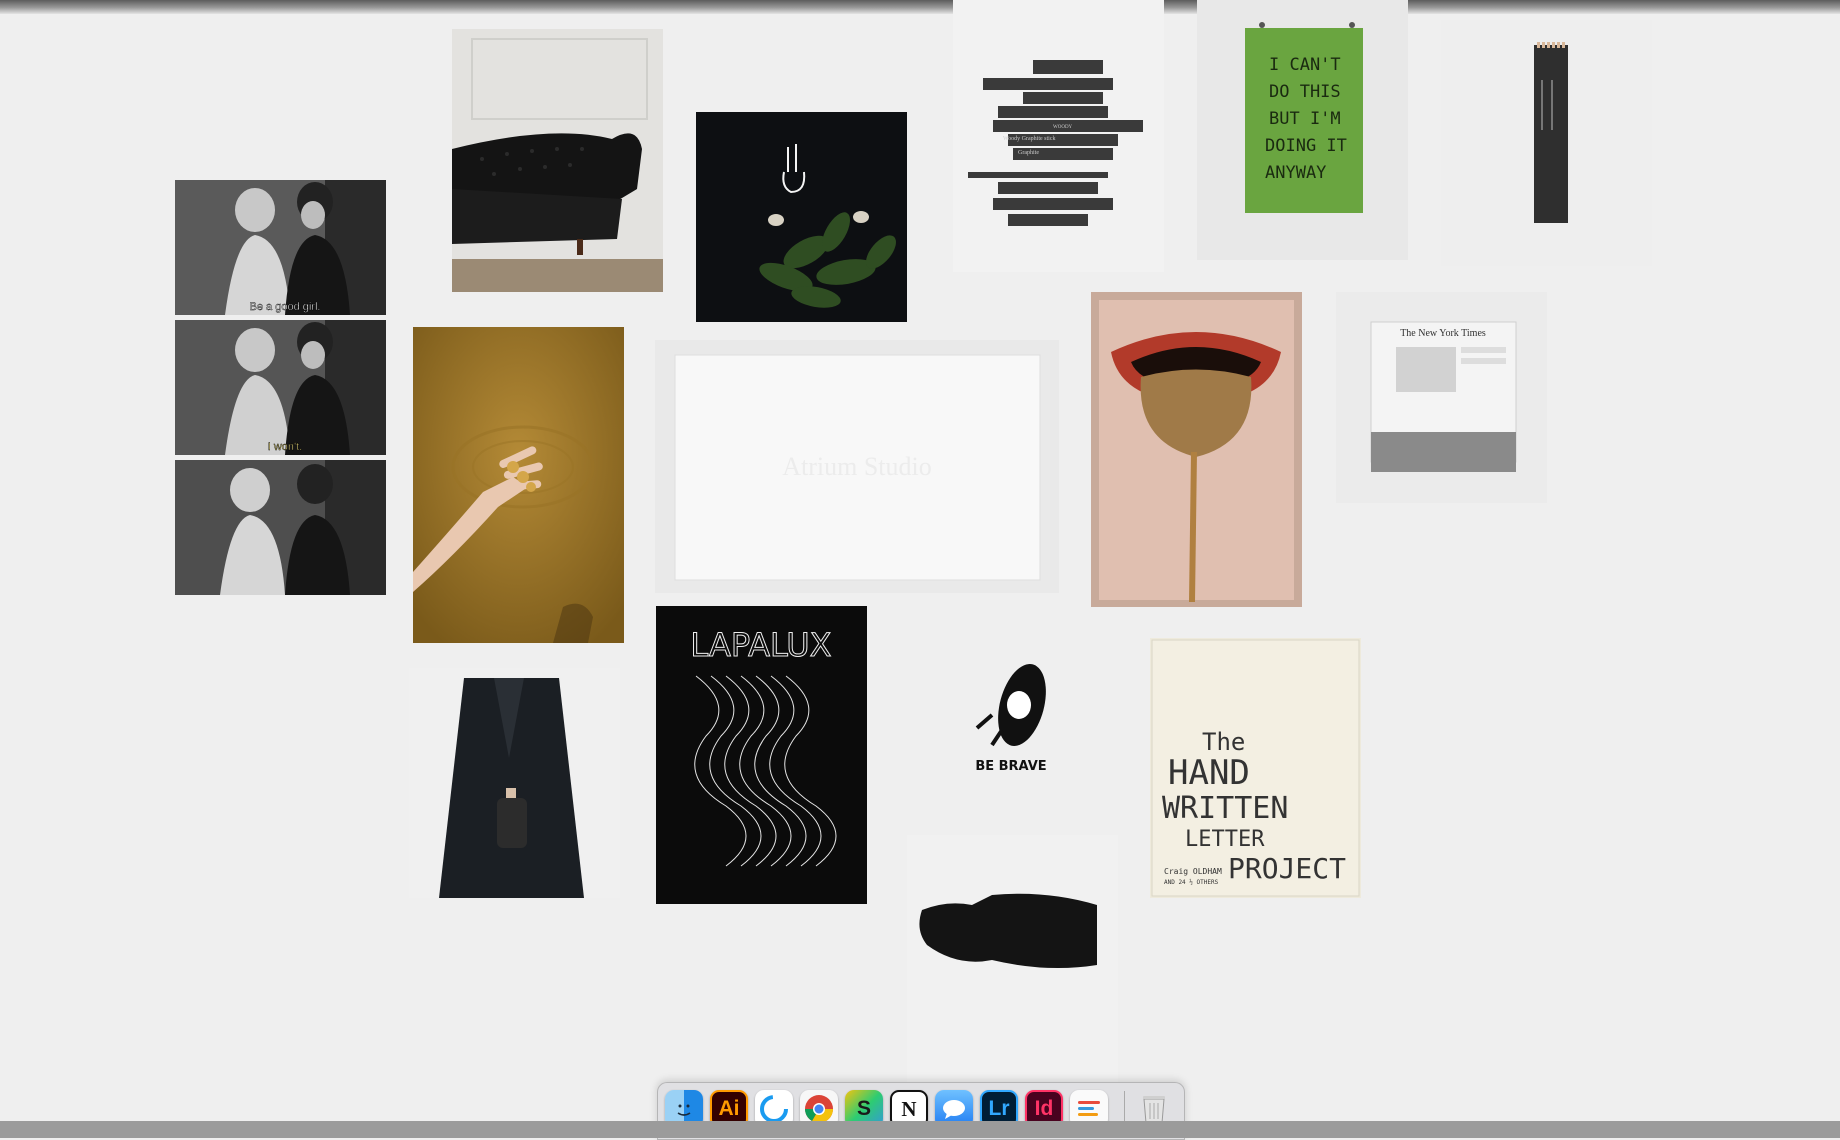 The width and height of the screenshot is (1840, 1140). What do you see at coordinates (1029, 139) in the screenshot?
I see `graphite-label-2: Woody Graphite stick` at bounding box center [1029, 139].